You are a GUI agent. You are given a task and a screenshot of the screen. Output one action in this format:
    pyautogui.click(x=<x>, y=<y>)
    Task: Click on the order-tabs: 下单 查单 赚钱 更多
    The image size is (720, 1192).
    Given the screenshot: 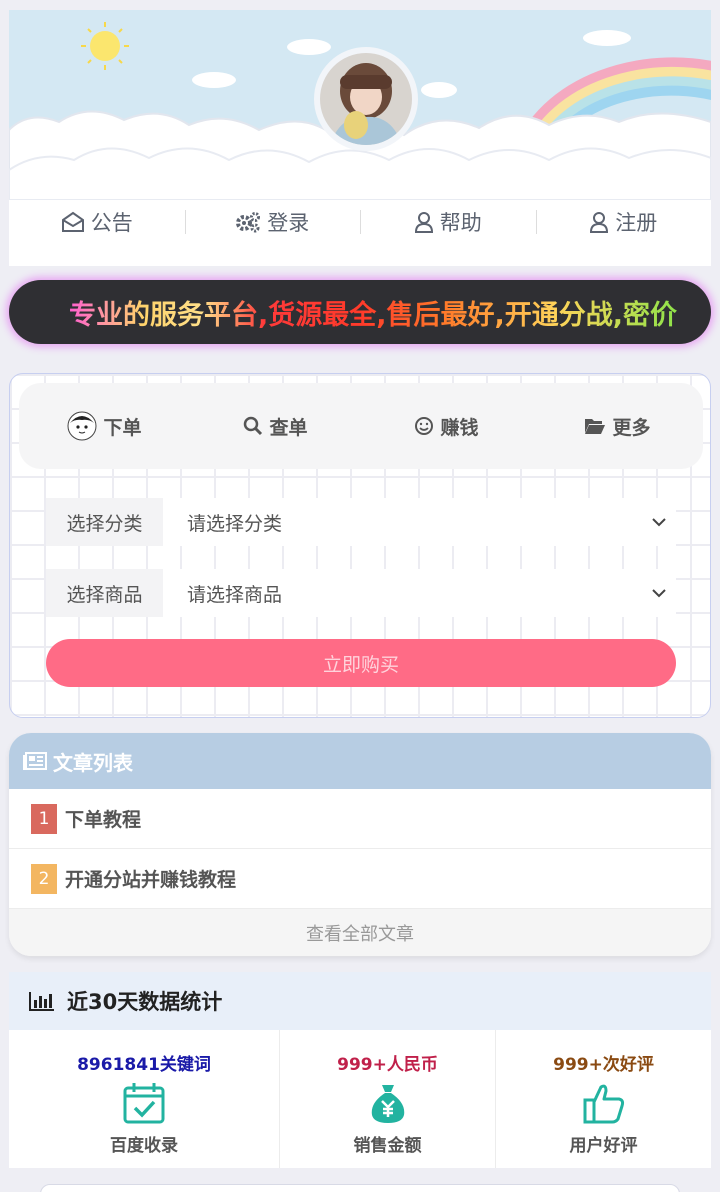 What is the action you would take?
    pyautogui.click(x=361, y=426)
    